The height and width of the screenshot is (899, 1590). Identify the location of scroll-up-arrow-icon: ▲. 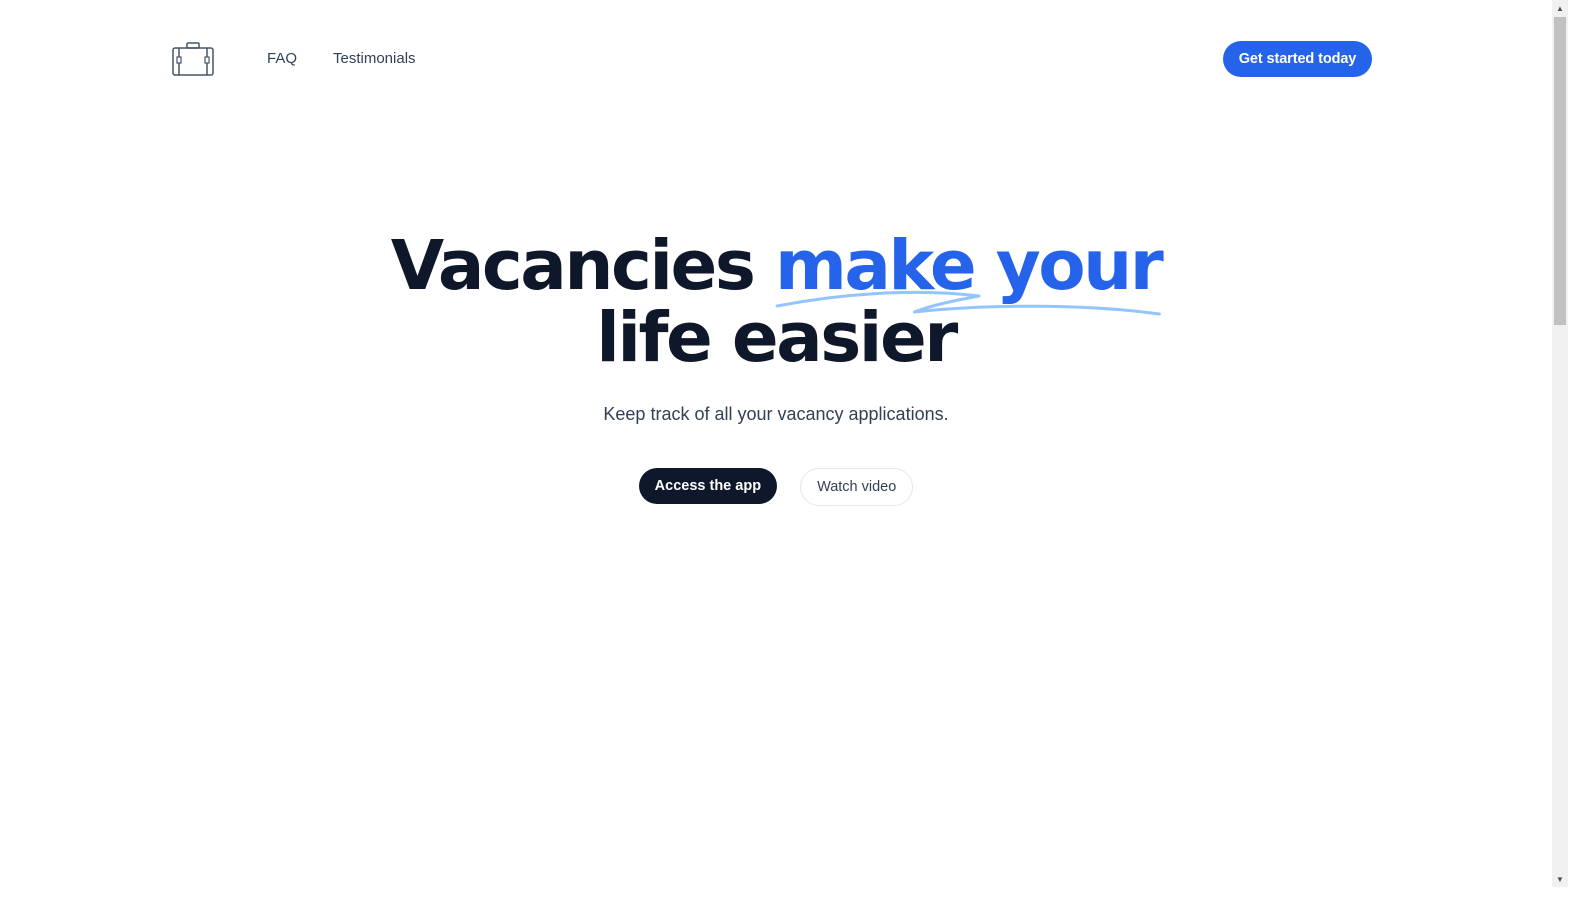
(1560, 8).